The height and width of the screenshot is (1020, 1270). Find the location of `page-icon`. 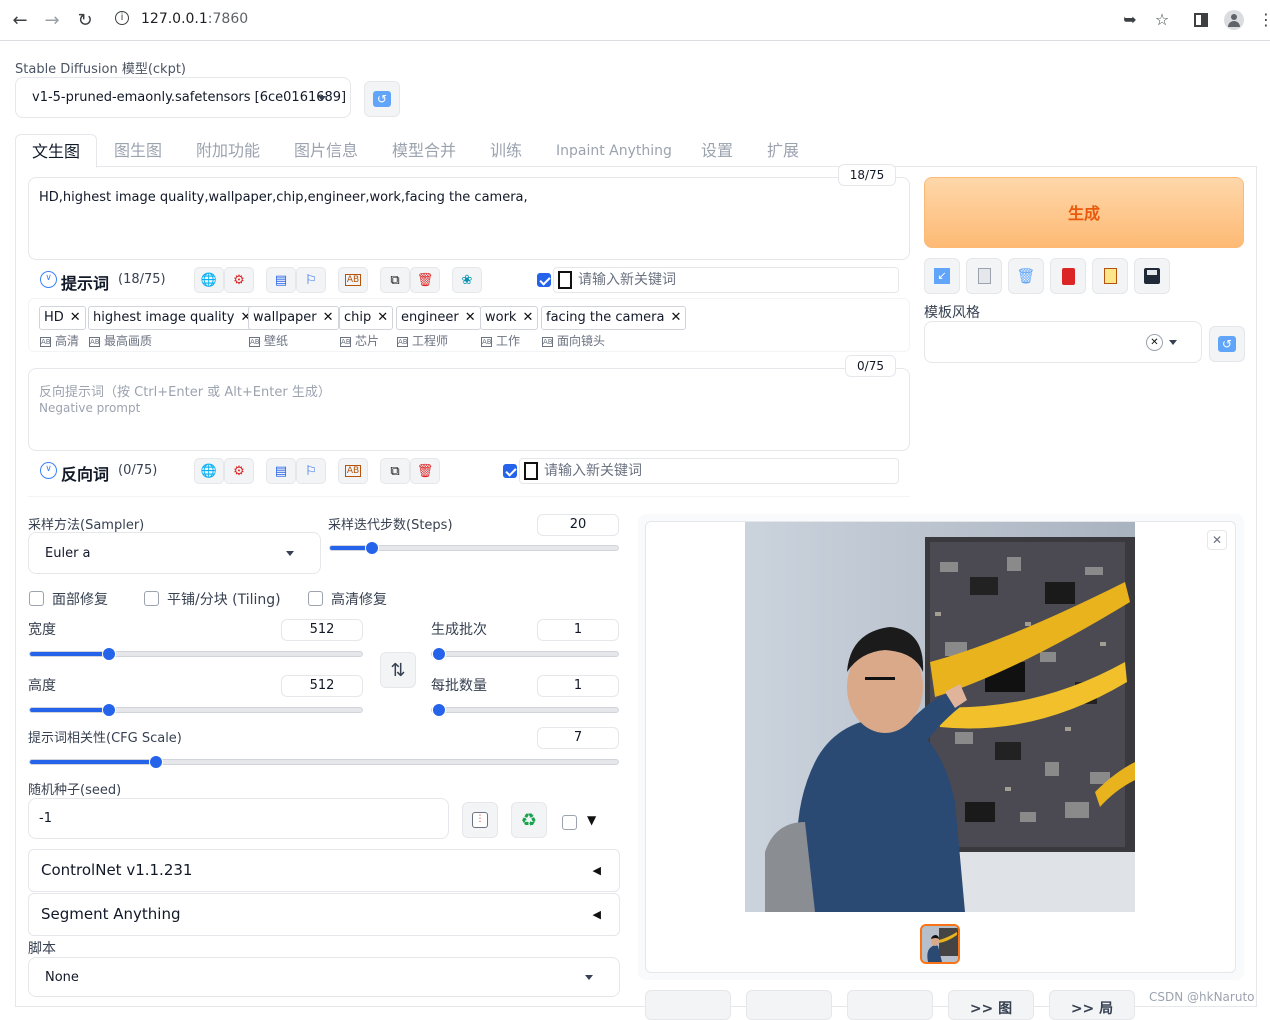

page-icon is located at coordinates (984, 276).